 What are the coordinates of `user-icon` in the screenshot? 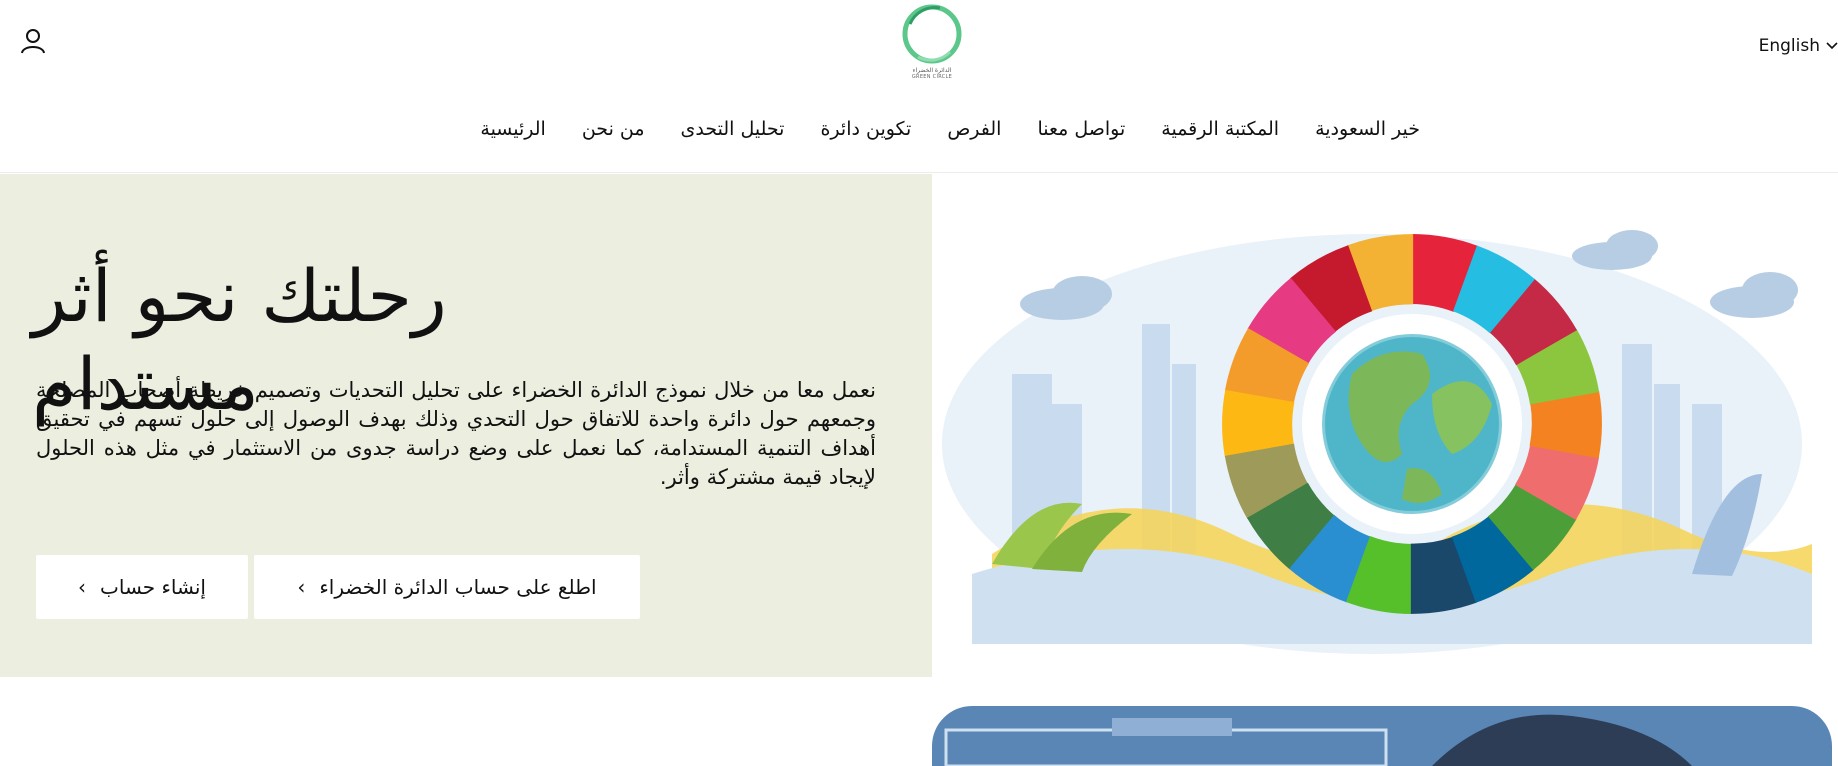 It's located at (33, 41).